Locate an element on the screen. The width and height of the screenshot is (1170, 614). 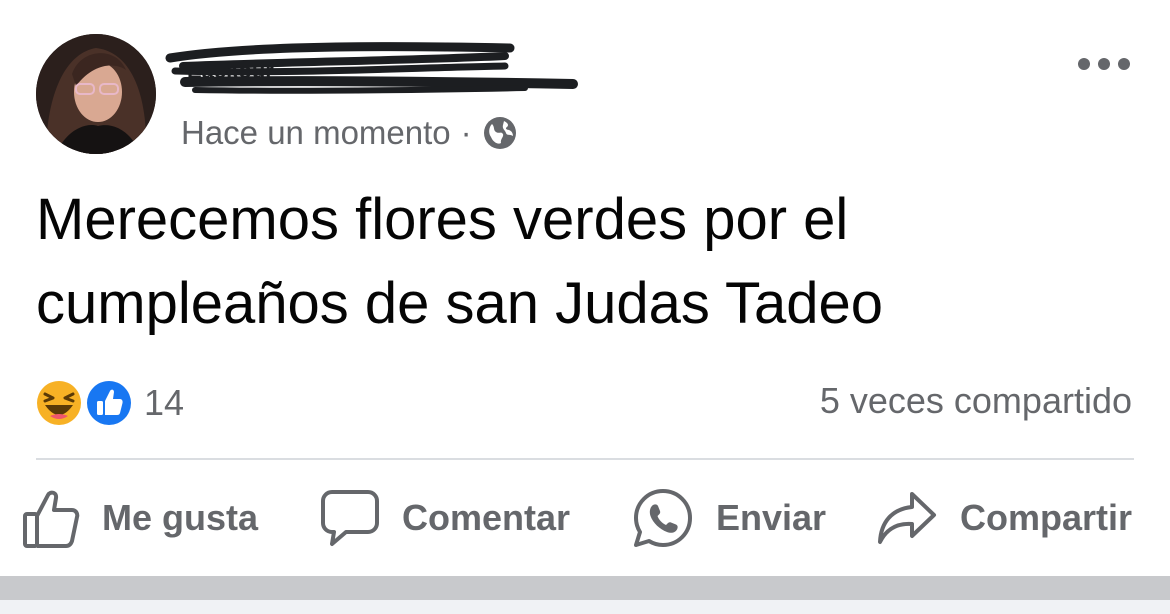
more-options-button is located at coordinates (1104, 64).